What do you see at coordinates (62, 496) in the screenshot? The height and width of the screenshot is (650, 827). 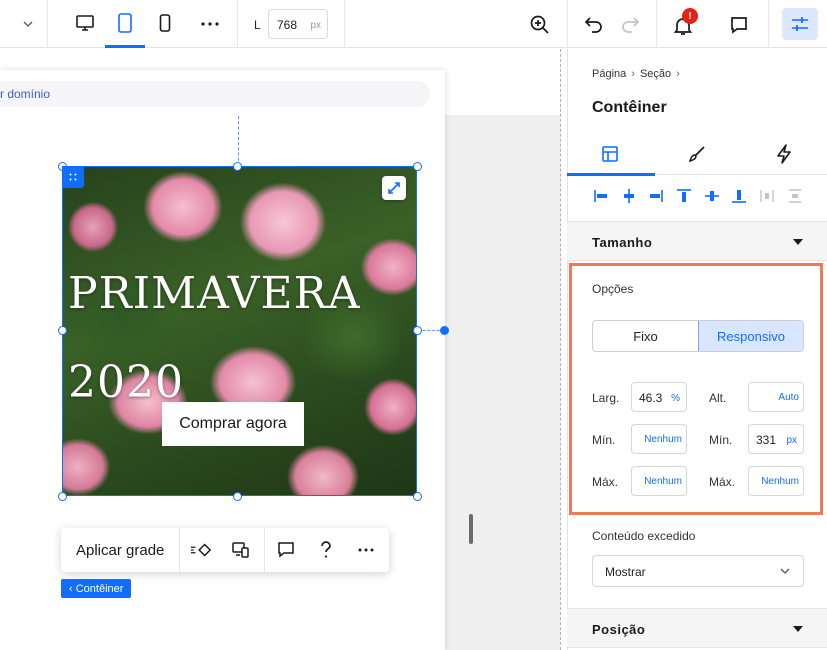 I see `resize-handle-bottom-left` at bounding box center [62, 496].